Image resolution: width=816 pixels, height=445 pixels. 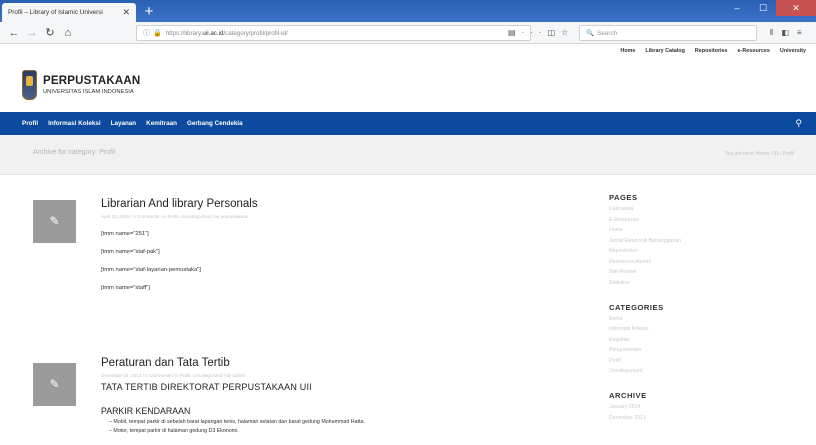 I want to click on menu-icon: ≡, so click(x=803, y=32).